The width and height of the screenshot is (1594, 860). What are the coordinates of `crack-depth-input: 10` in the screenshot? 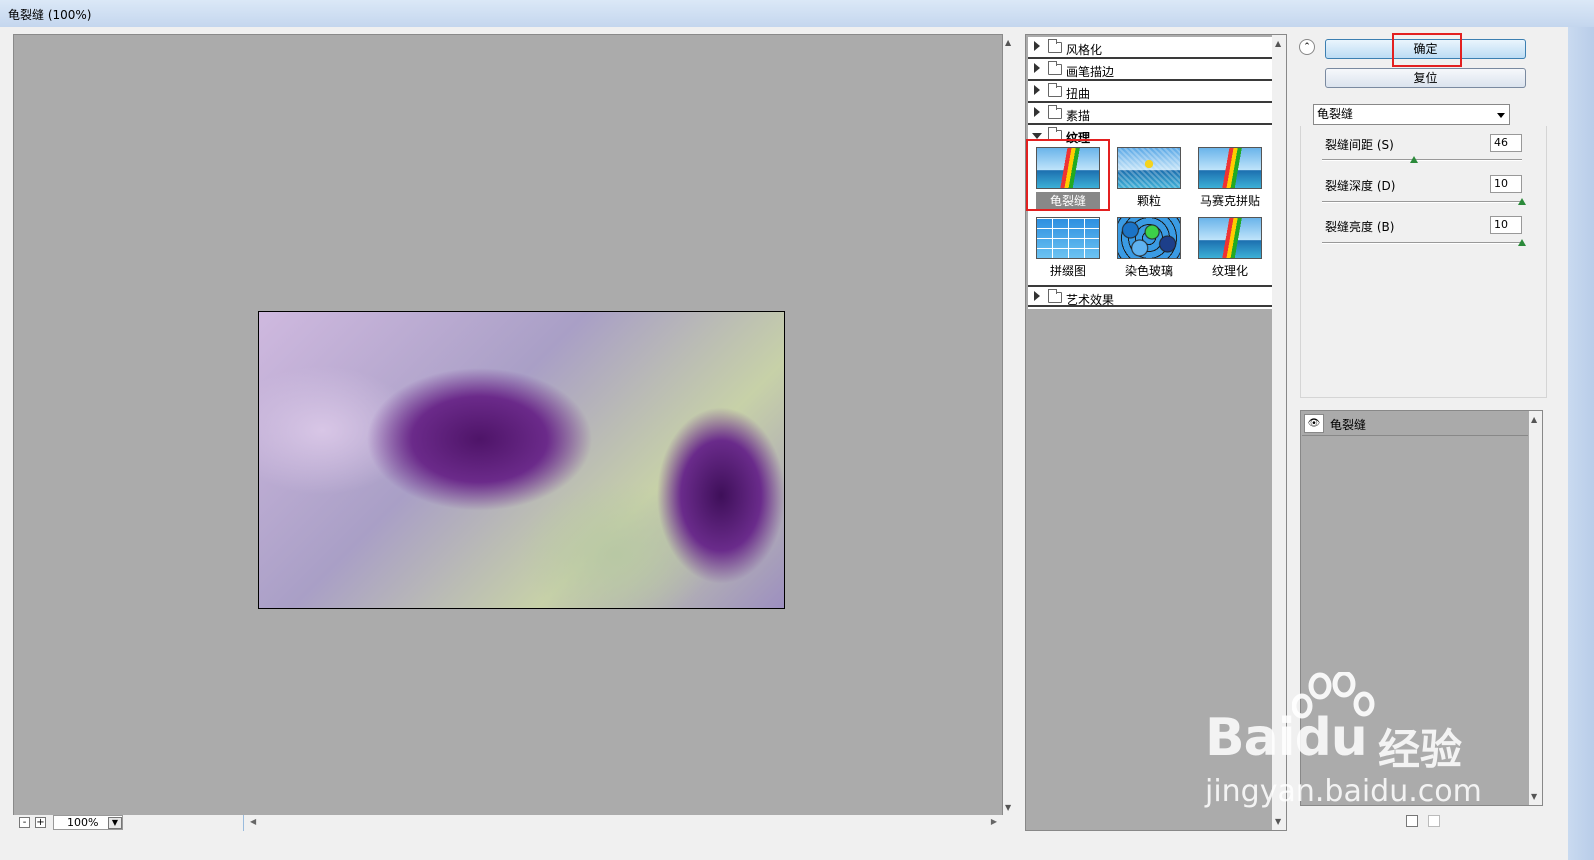 It's located at (1506, 184).